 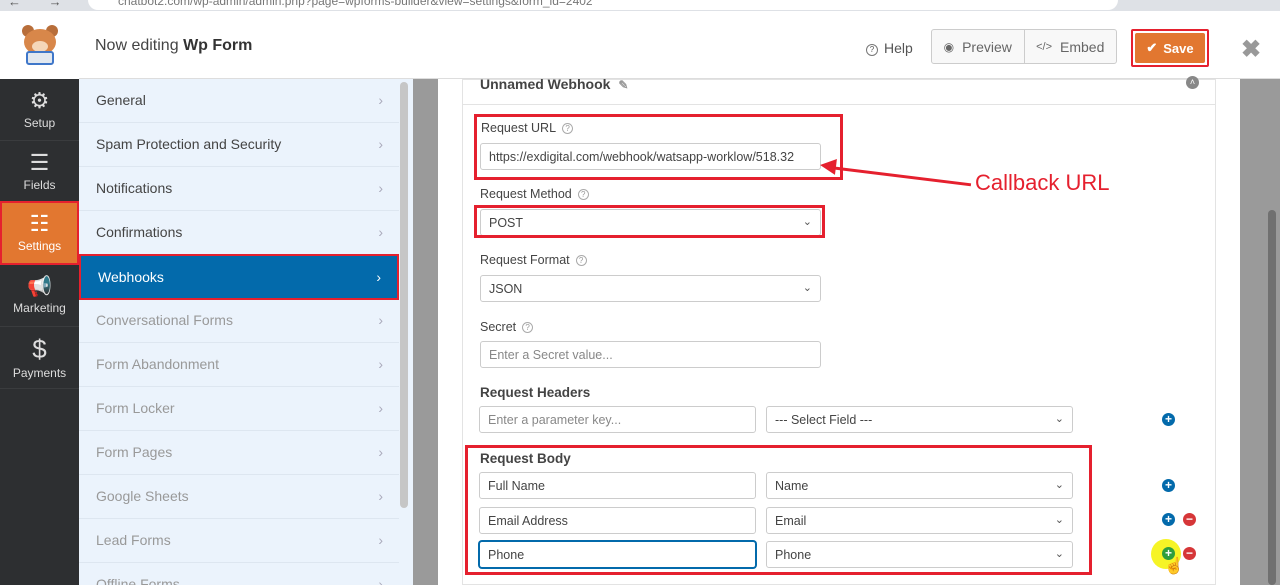 I want to click on sidebar-item-fields: ☰ Fields, so click(x=39, y=172).